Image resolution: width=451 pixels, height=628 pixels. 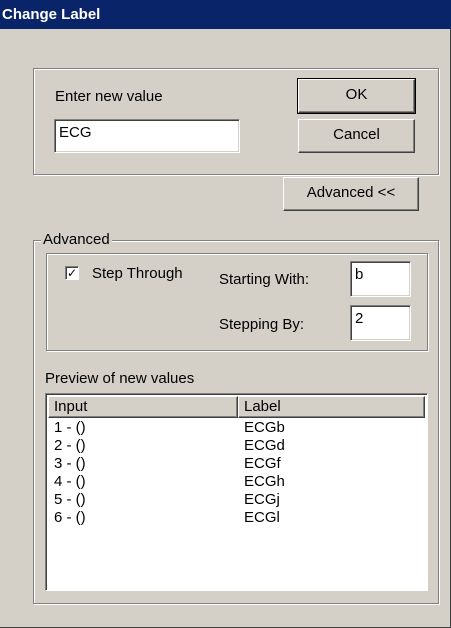 I want to click on list-item: 4 - () ECGh, so click(x=236, y=482).